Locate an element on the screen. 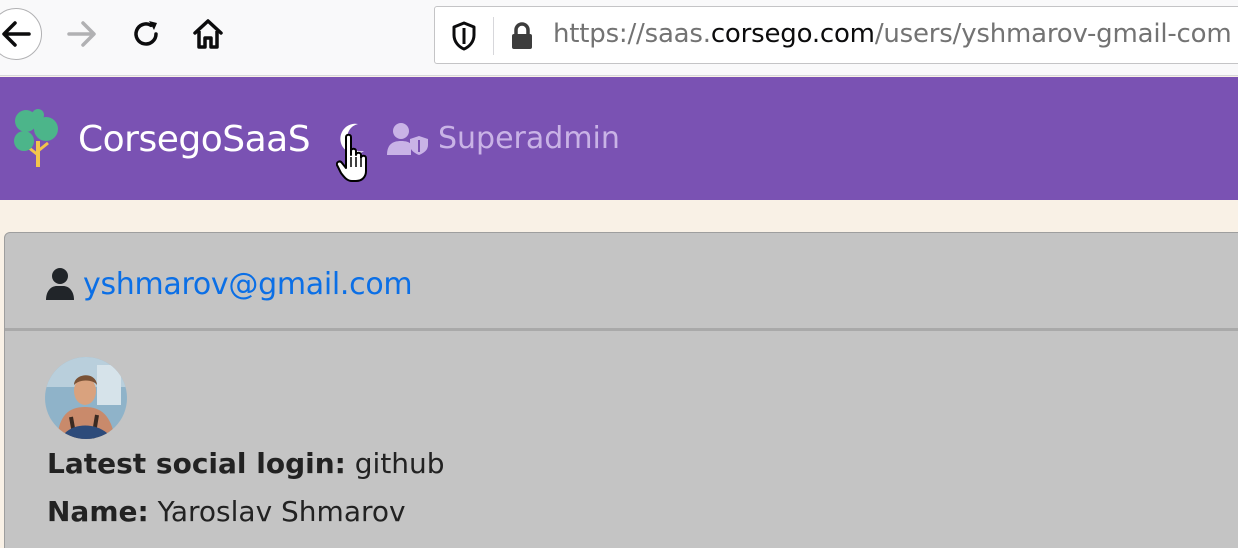  back-icon is located at coordinates (16, 34).